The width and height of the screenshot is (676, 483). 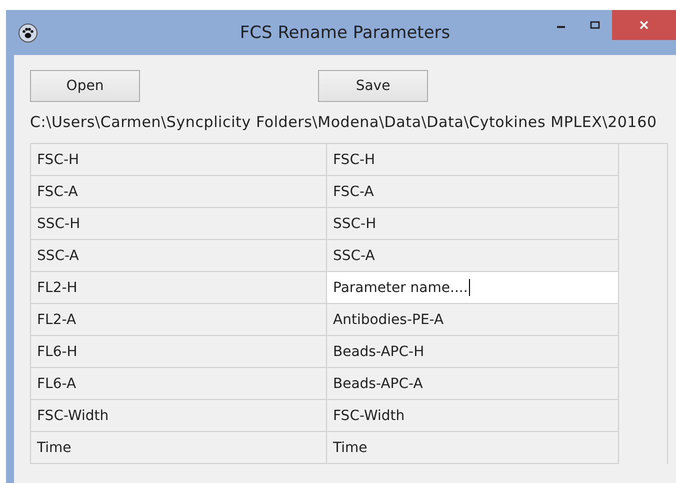 I want to click on table-cell: SSC-A, so click(x=179, y=256).